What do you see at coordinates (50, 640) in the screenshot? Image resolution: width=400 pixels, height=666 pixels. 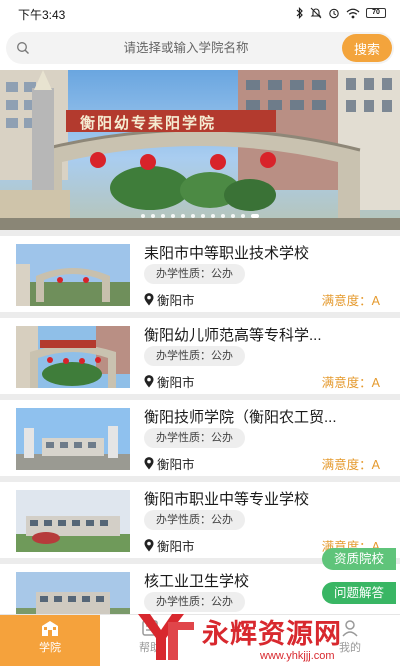 I see `tab-school: 学院` at bounding box center [50, 640].